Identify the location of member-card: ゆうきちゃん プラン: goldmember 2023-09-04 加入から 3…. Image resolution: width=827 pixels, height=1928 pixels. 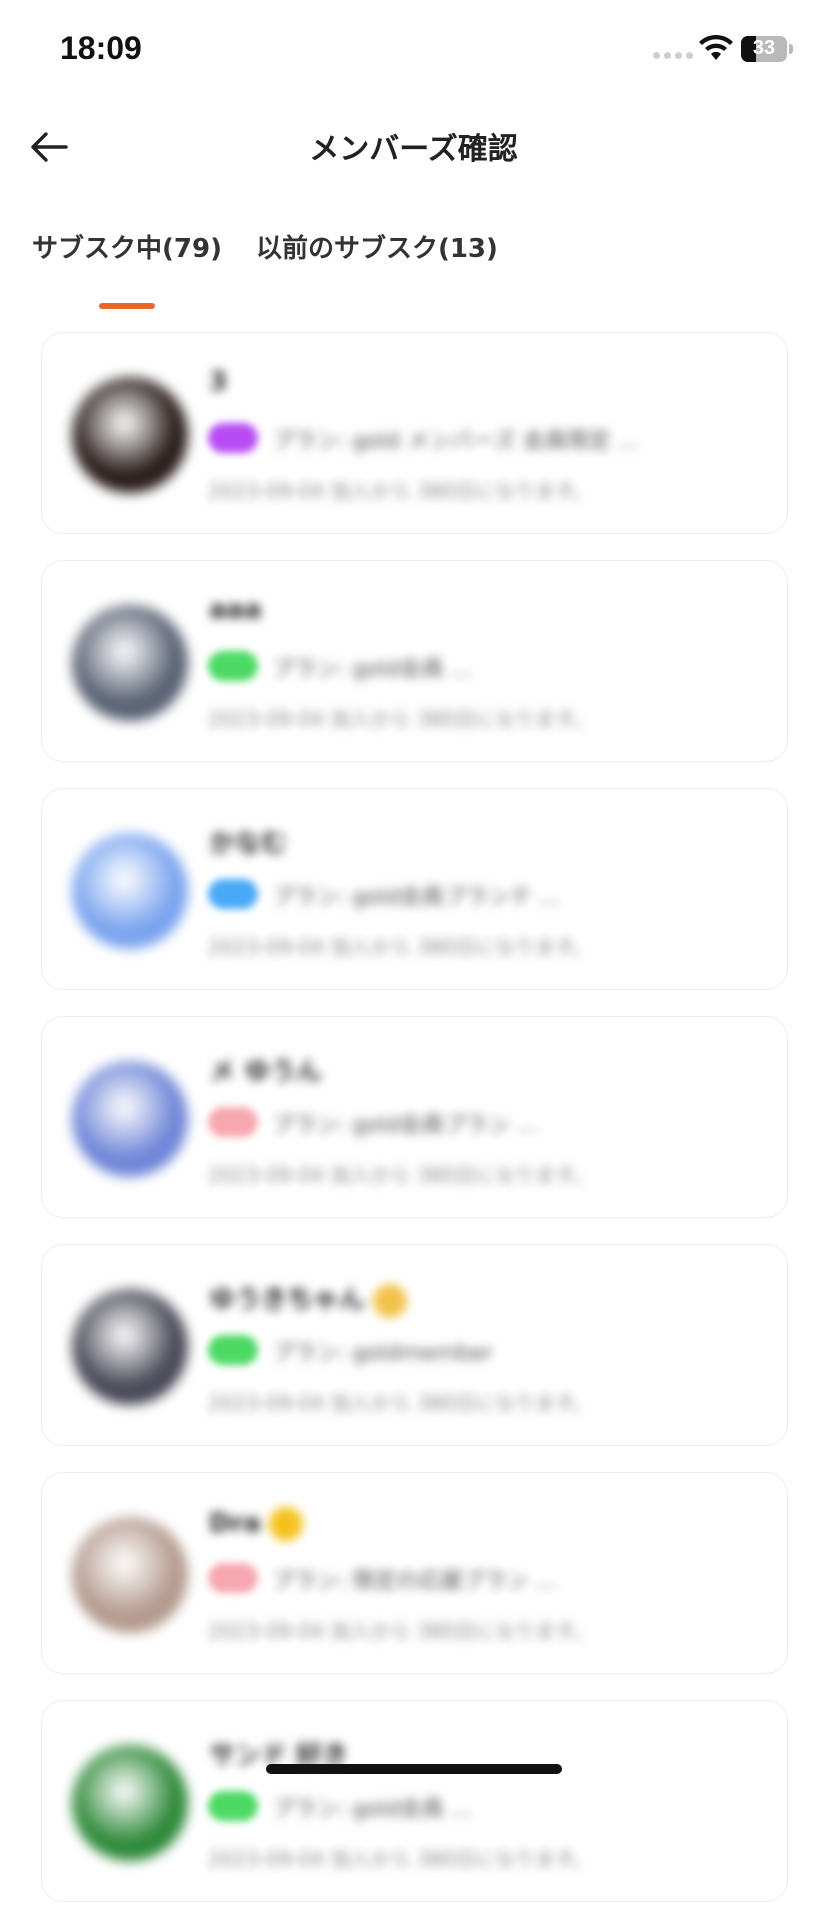
(414, 1345).